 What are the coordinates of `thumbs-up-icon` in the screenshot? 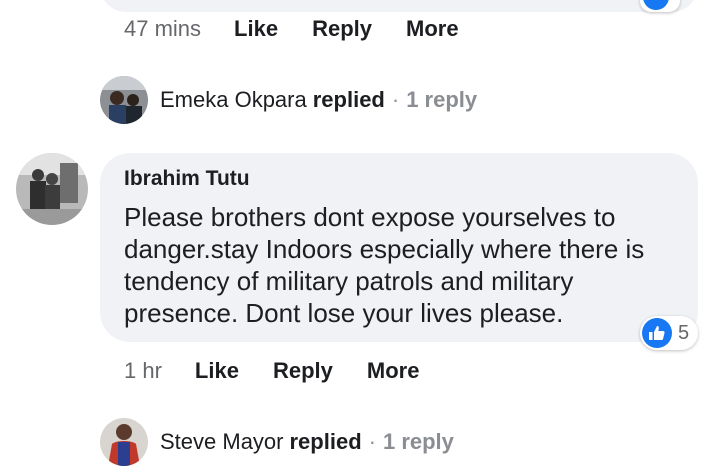 It's located at (657, 333).